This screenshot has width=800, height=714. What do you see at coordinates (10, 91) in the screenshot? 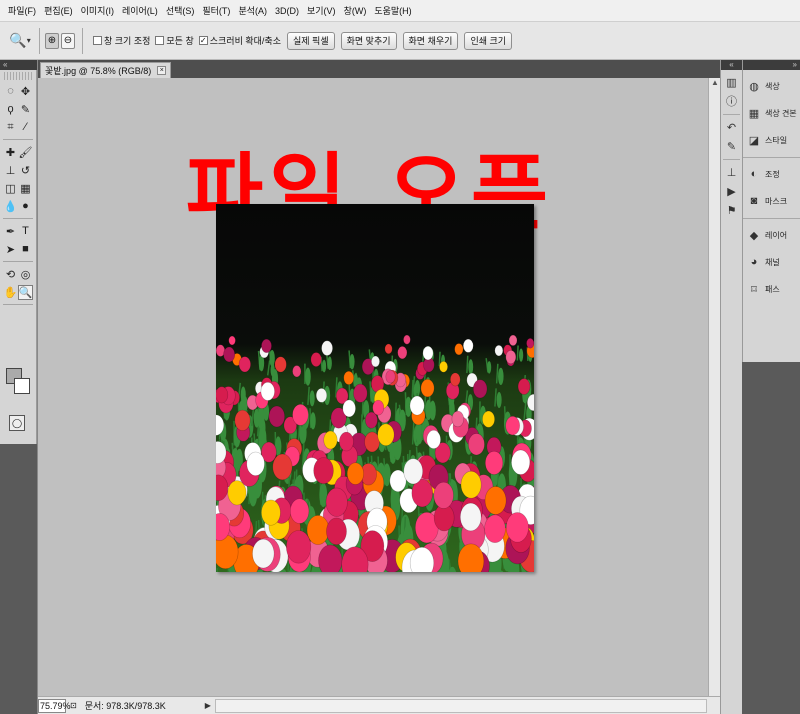
I see `marquee-tool-icon: ◌` at bounding box center [10, 91].